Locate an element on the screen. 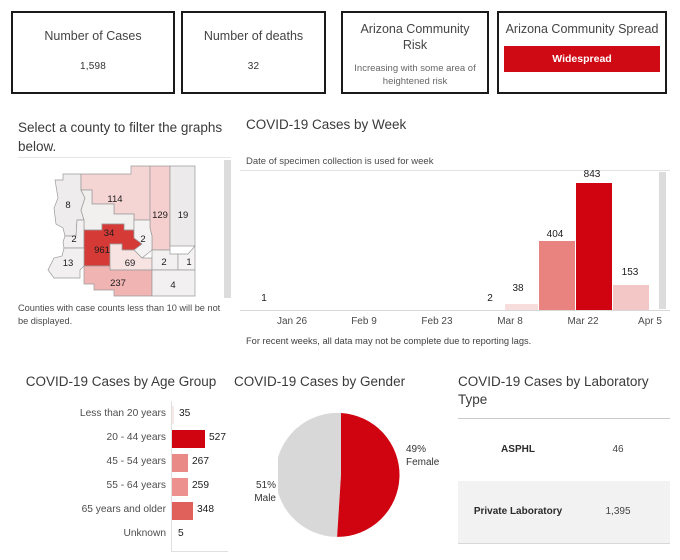 Image resolution: width=680 pixels, height=560 pixels. age-group-row: Unknown 5 is located at coordinates (114, 535).